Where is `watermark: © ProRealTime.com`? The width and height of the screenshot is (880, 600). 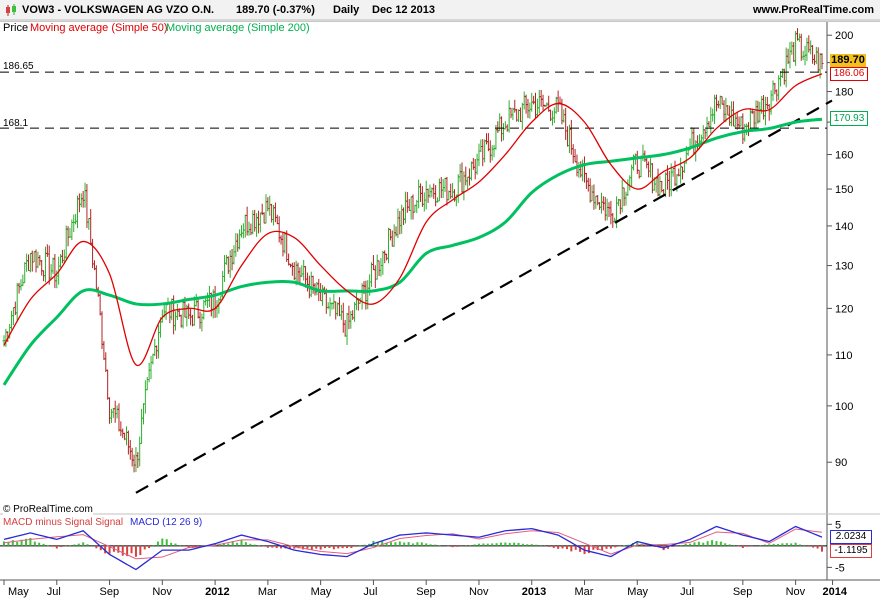
watermark: © ProRealTime.com is located at coordinates (48, 509).